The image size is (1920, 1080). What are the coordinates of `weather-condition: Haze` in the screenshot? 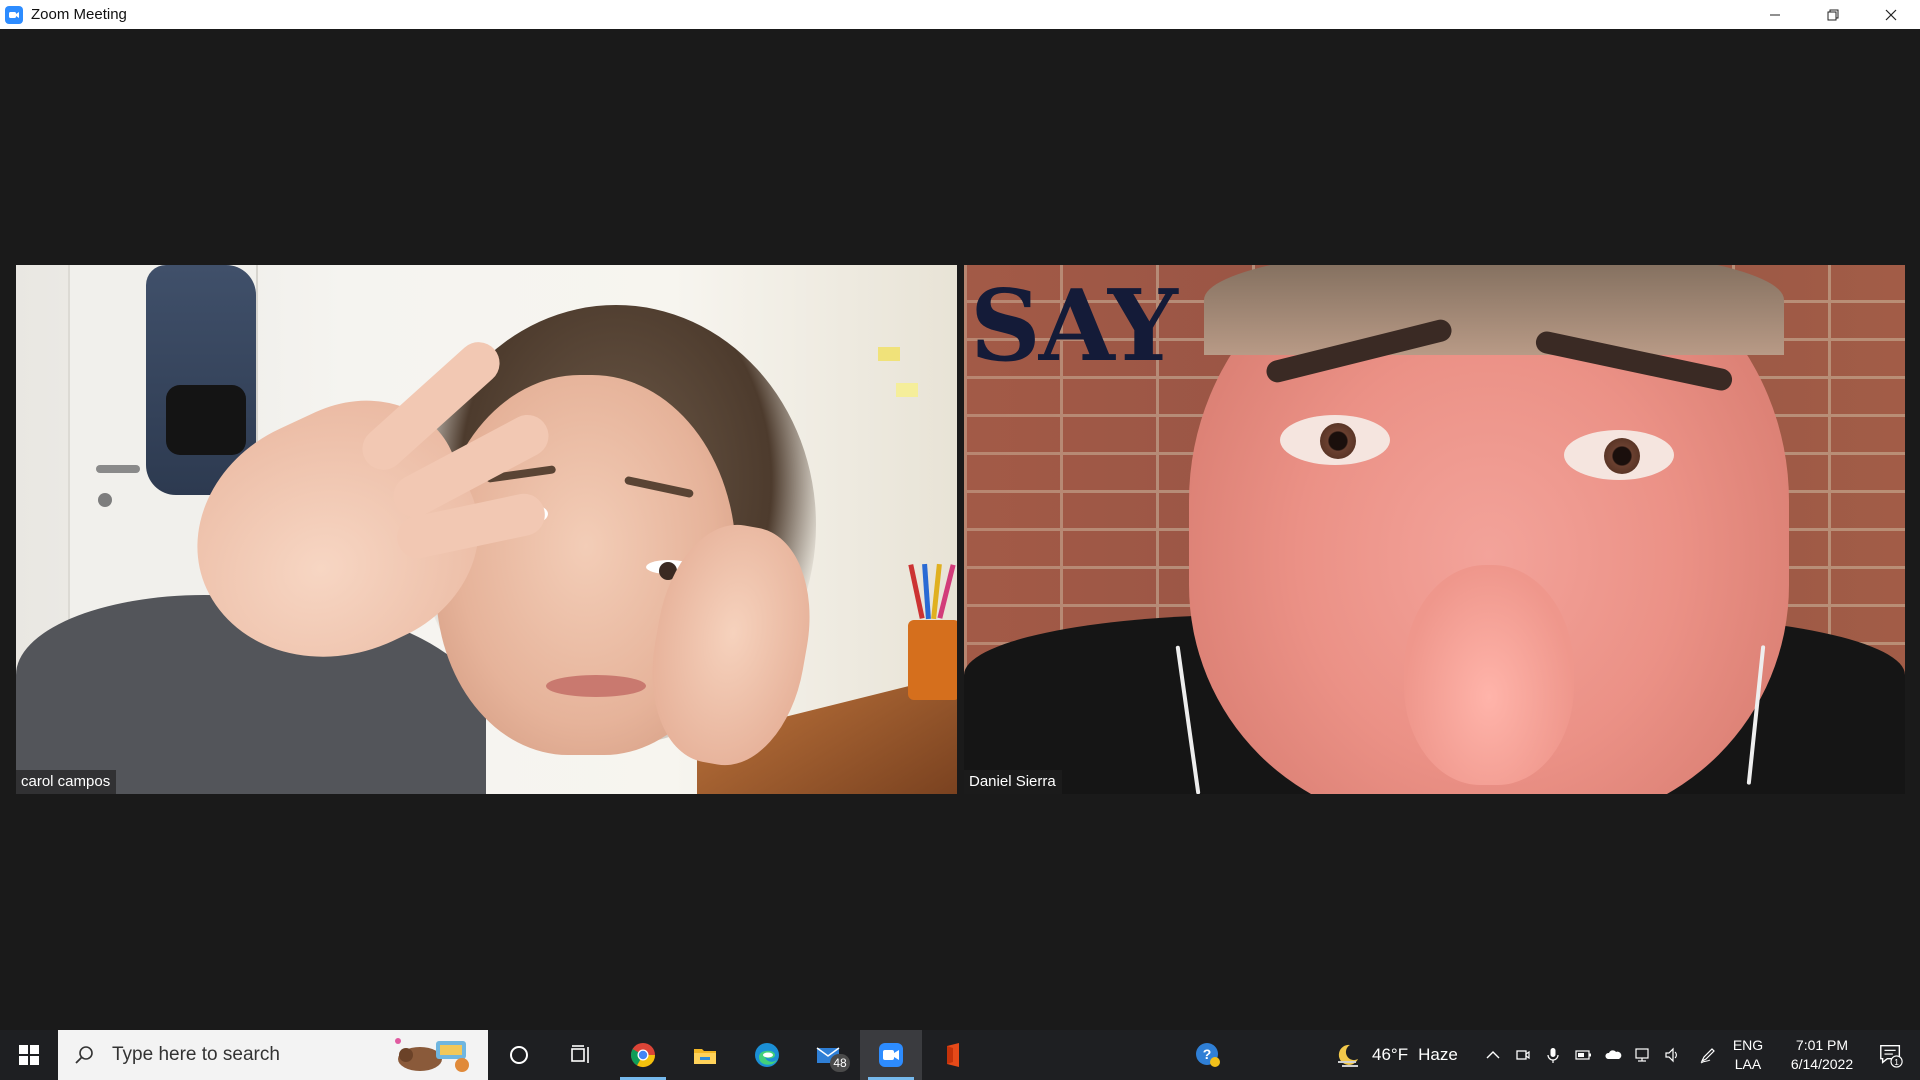 It's located at (1438, 1054).